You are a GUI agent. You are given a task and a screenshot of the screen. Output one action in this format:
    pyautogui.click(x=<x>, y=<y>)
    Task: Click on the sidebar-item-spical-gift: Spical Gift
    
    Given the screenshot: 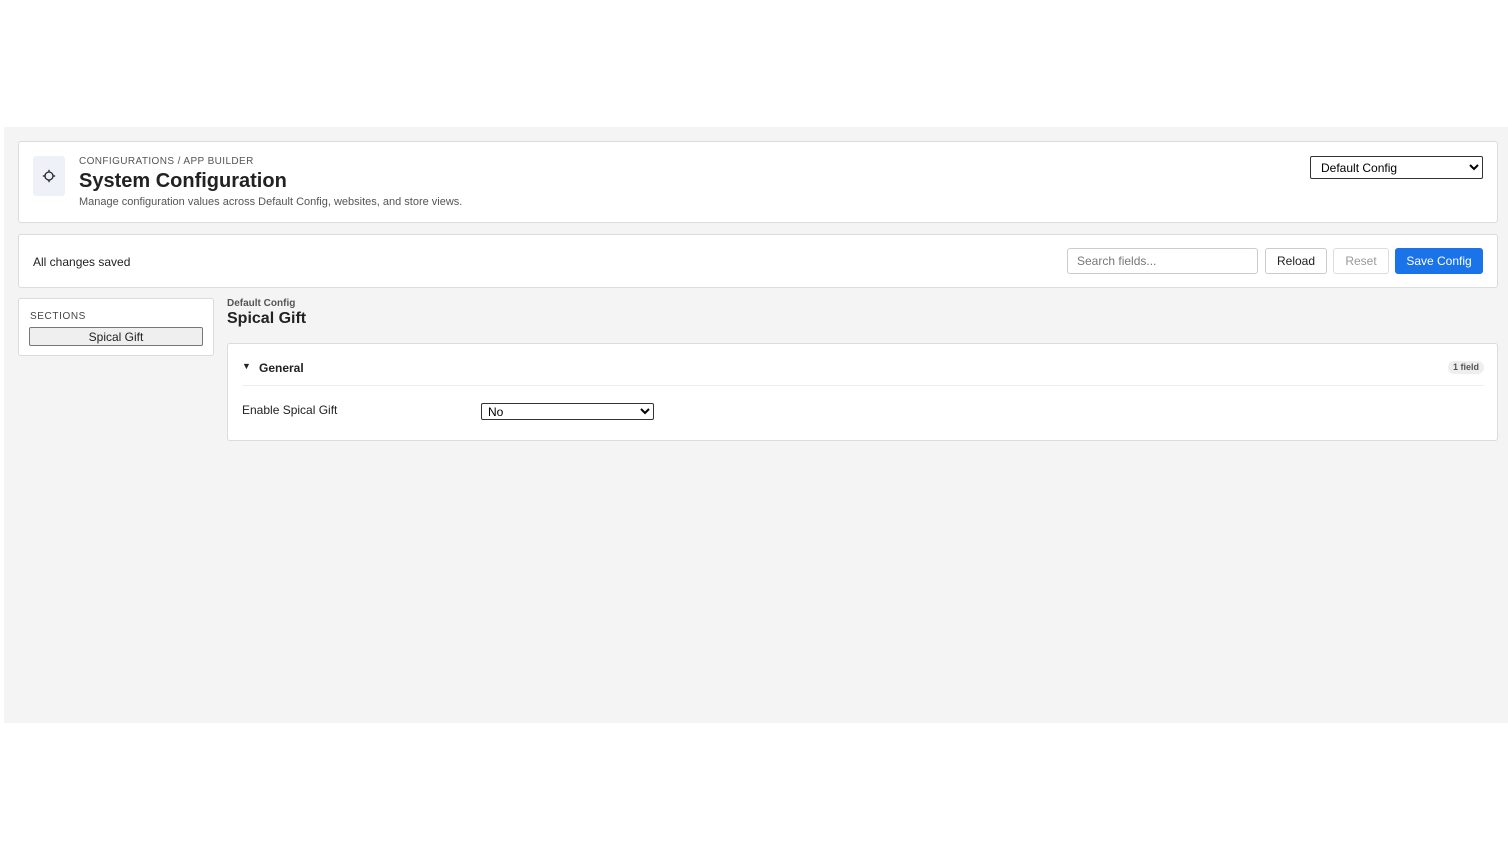 What is the action you would take?
    pyautogui.click(x=116, y=336)
    